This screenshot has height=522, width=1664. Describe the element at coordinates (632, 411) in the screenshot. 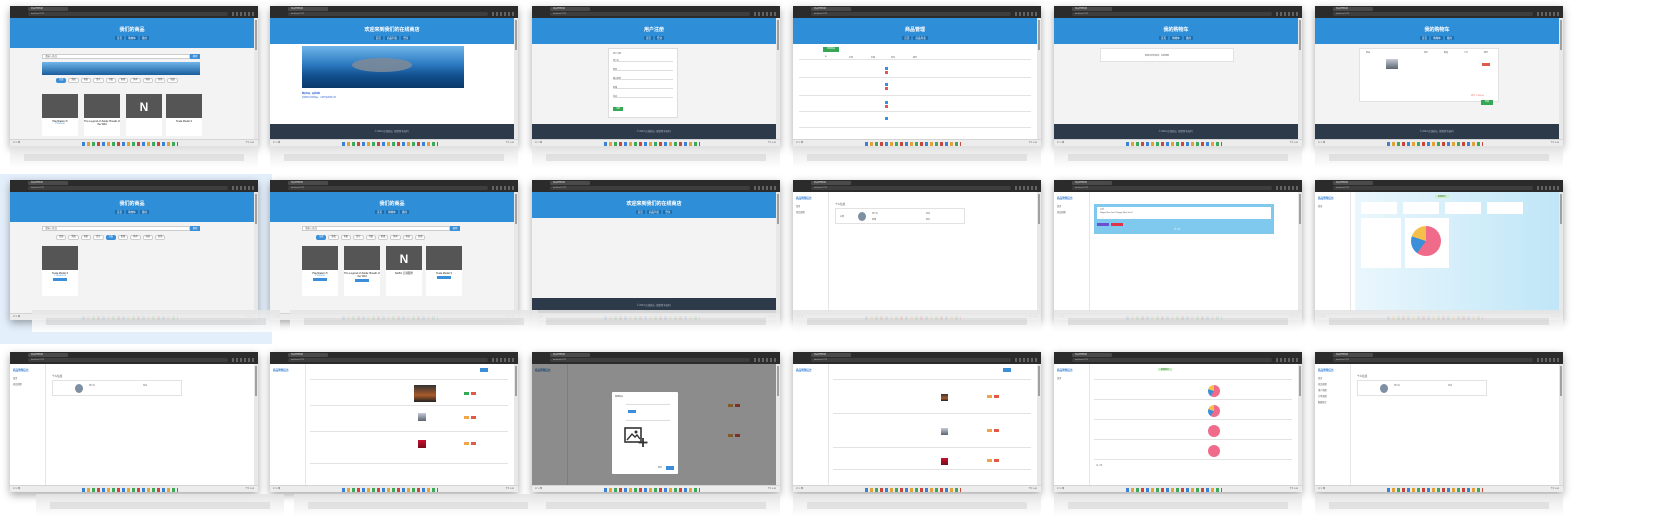

I see `upload-button` at that location.